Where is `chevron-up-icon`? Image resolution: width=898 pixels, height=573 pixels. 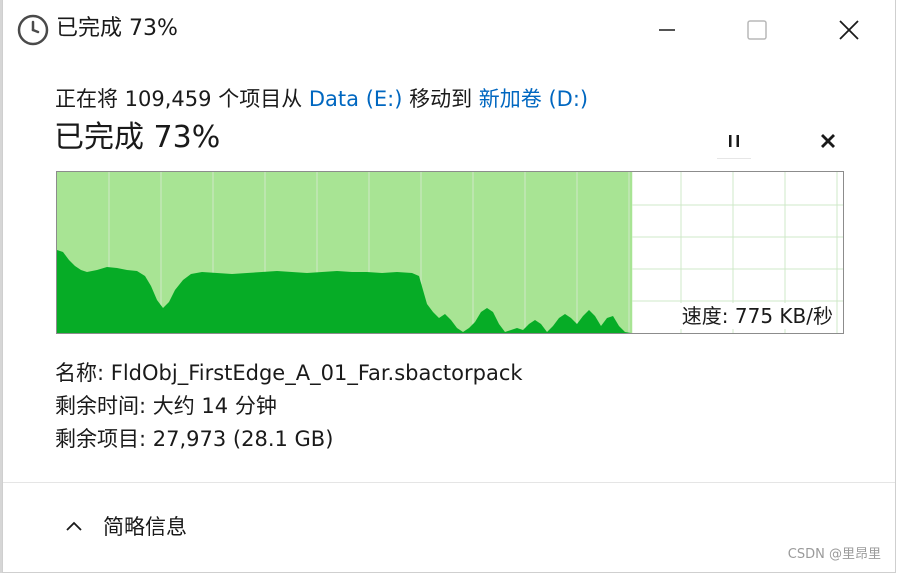 chevron-up-icon is located at coordinates (74, 526).